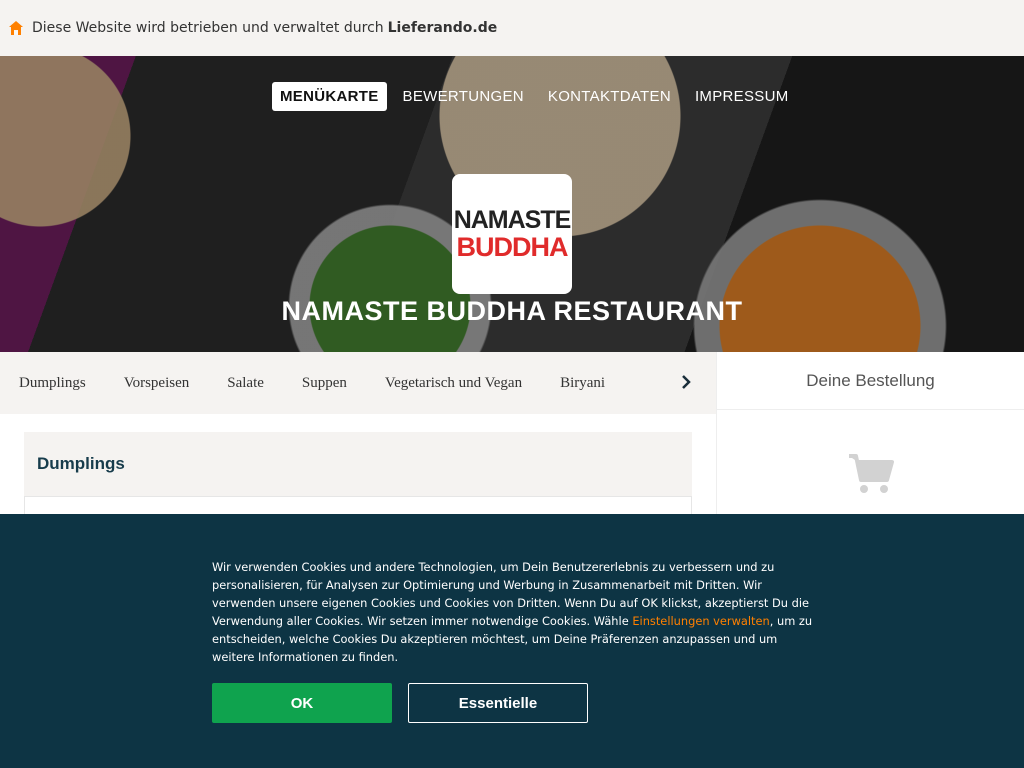 The height and width of the screenshot is (768, 1024). What do you see at coordinates (302, 703) in the screenshot?
I see `cookie-ok-button: OK` at bounding box center [302, 703].